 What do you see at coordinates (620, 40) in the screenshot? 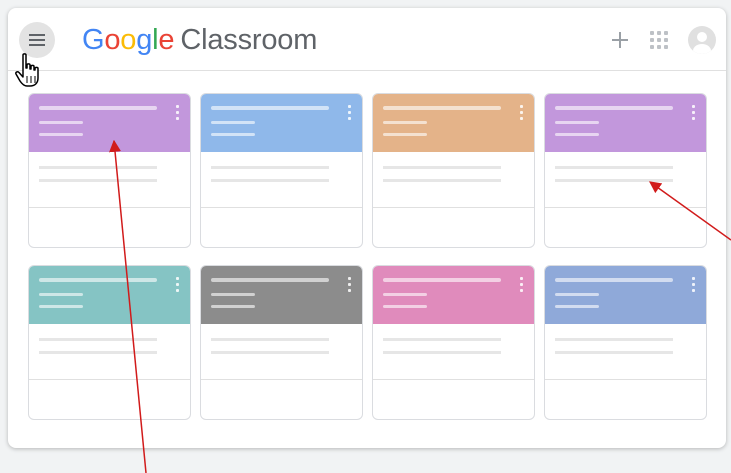
I see `add-icon` at bounding box center [620, 40].